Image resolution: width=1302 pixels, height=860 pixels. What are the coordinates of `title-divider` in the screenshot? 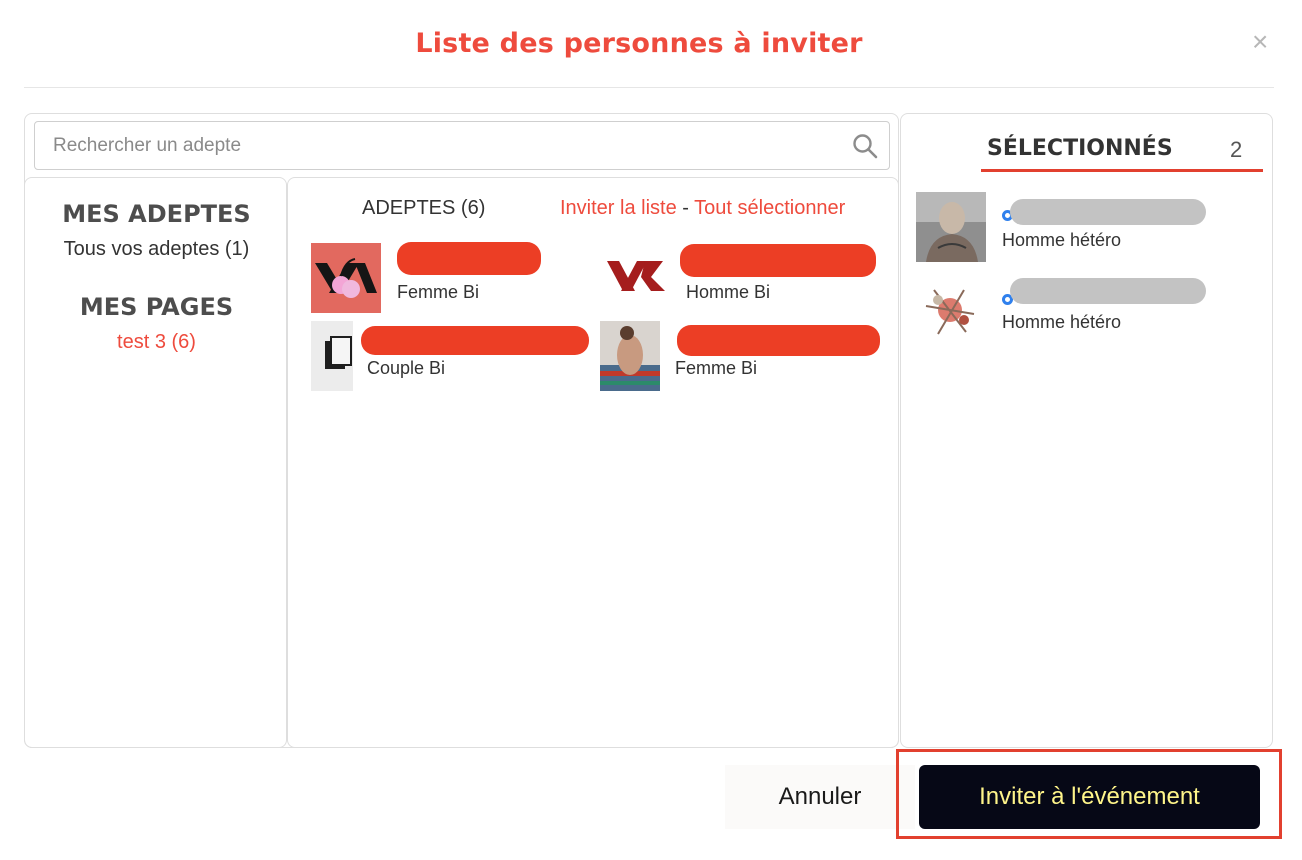 It's located at (649, 87).